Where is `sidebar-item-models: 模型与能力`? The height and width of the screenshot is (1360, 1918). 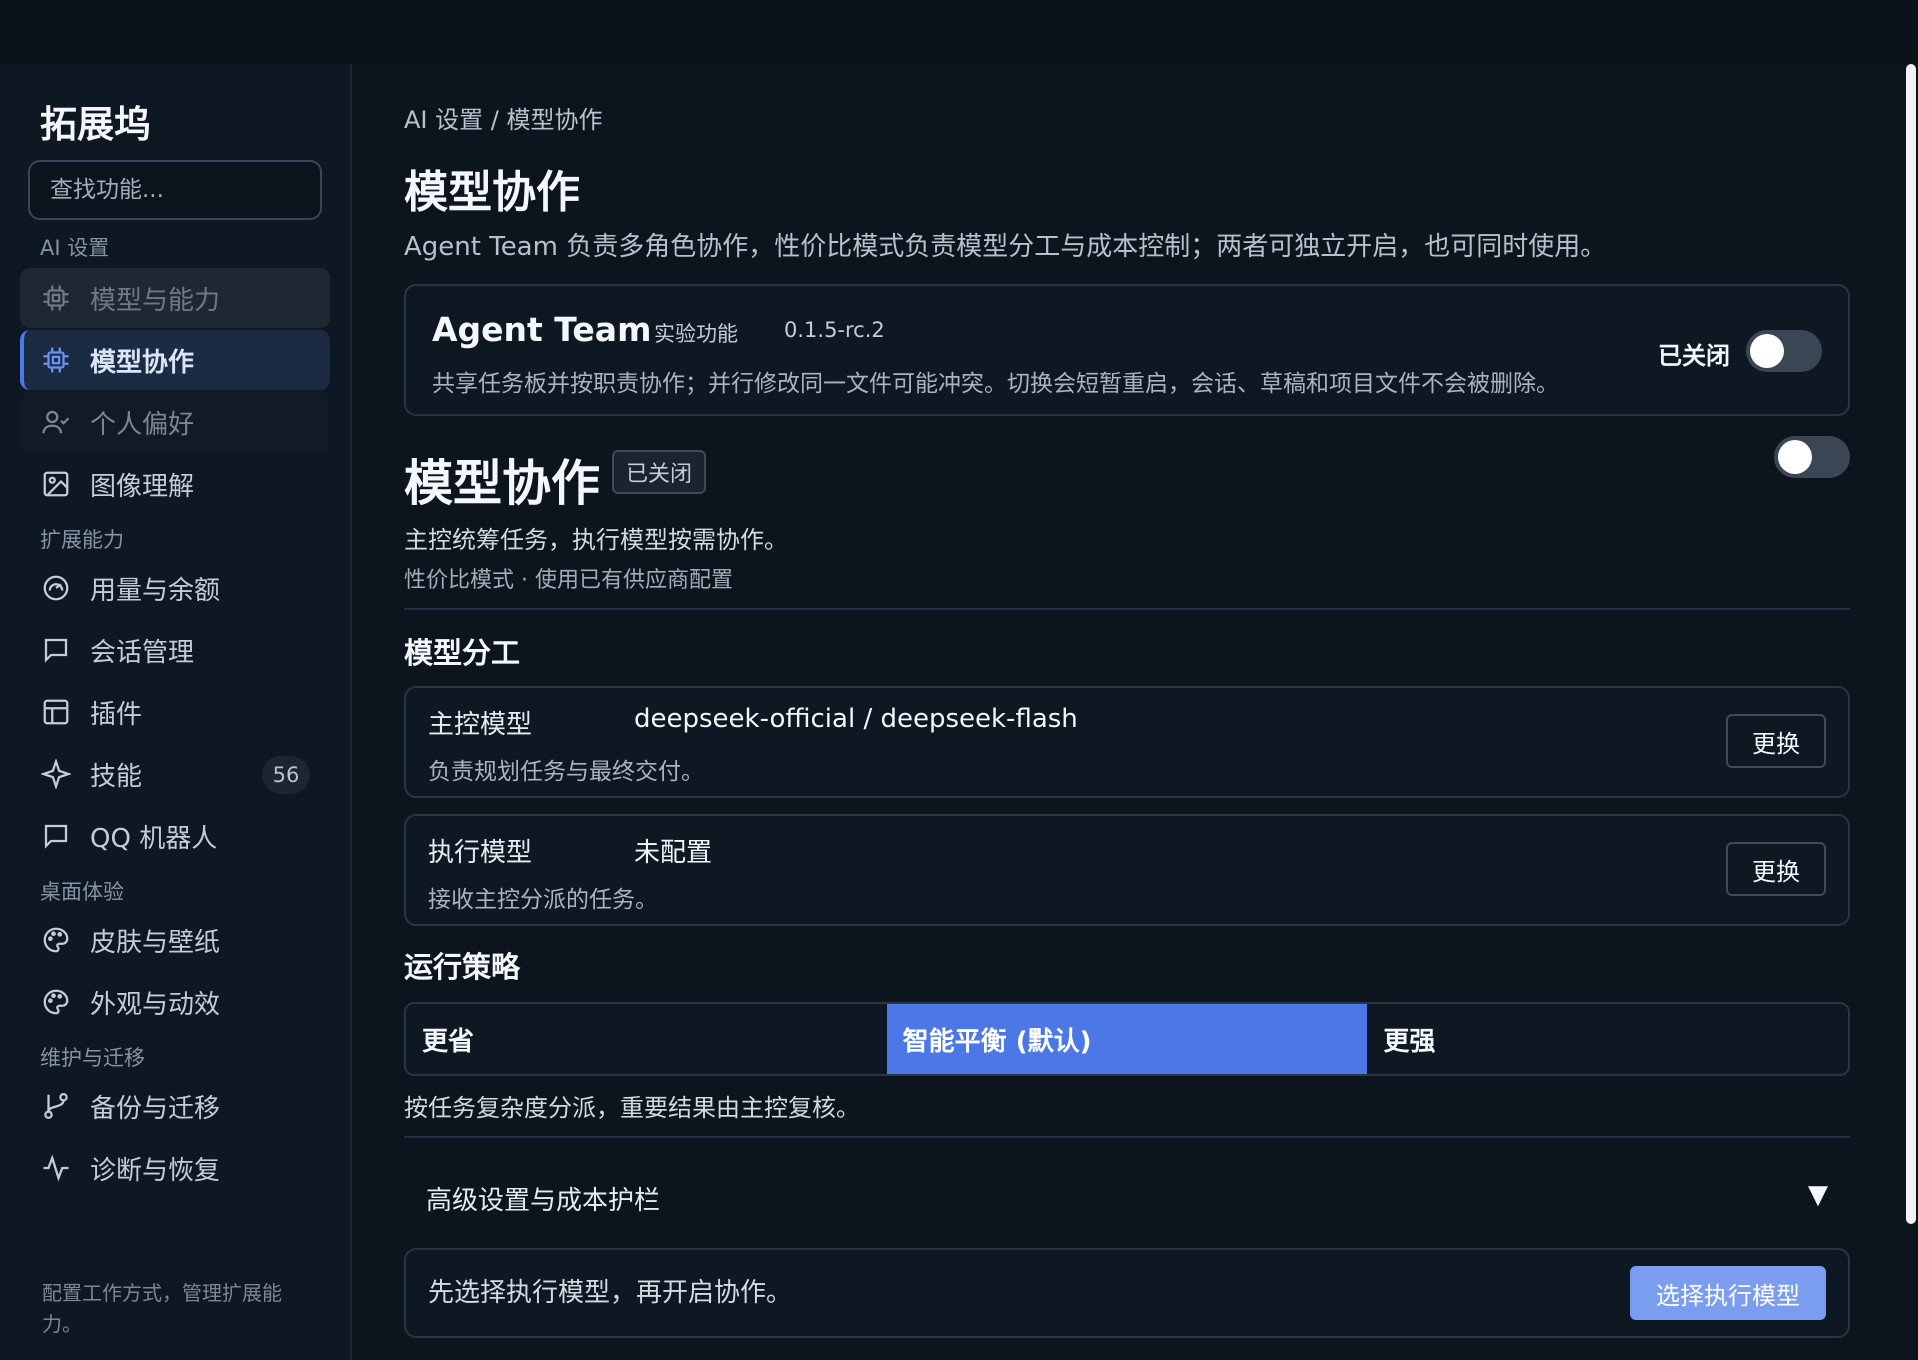
sidebar-item-models: 模型与能力 is located at coordinates (175, 298).